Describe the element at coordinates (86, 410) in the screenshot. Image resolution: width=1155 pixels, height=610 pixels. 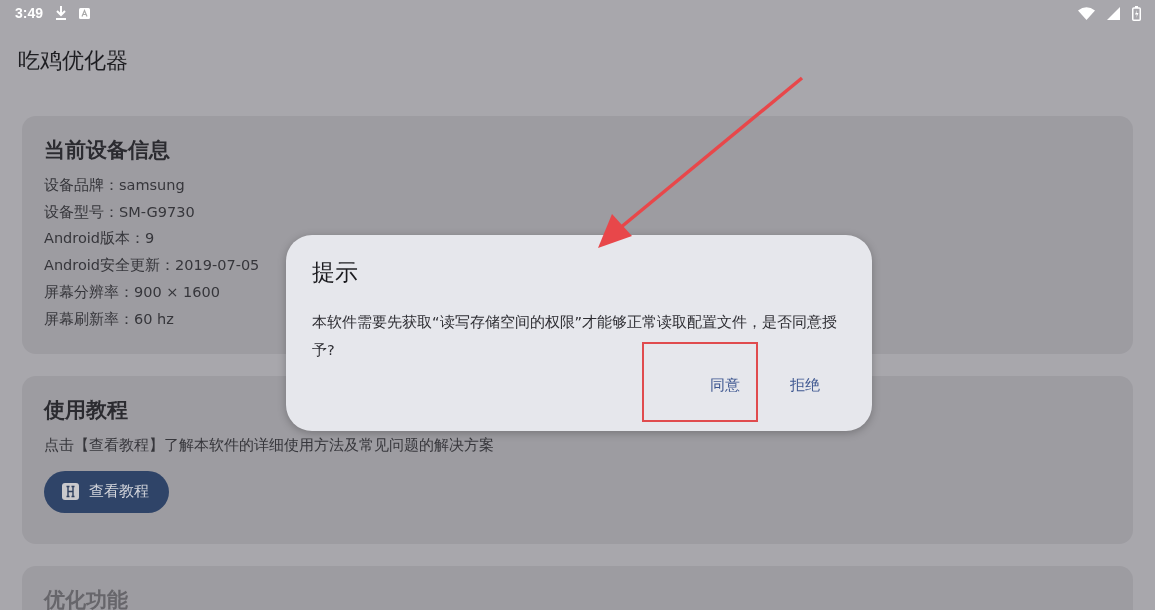
I see `card-title: 使用教程` at that location.